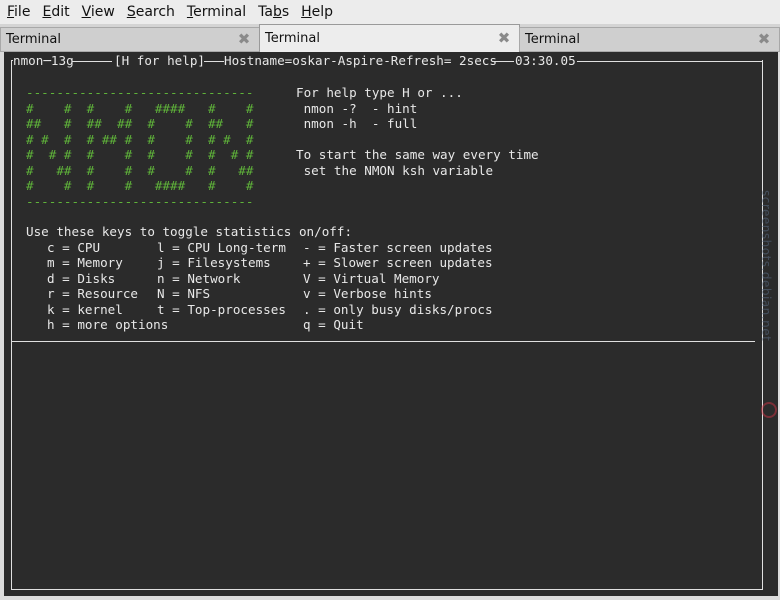 This screenshot has height=600, width=780. Describe the element at coordinates (398, 309) in the screenshot. I see `key-entry: . = only busy disks/procs` at that location.